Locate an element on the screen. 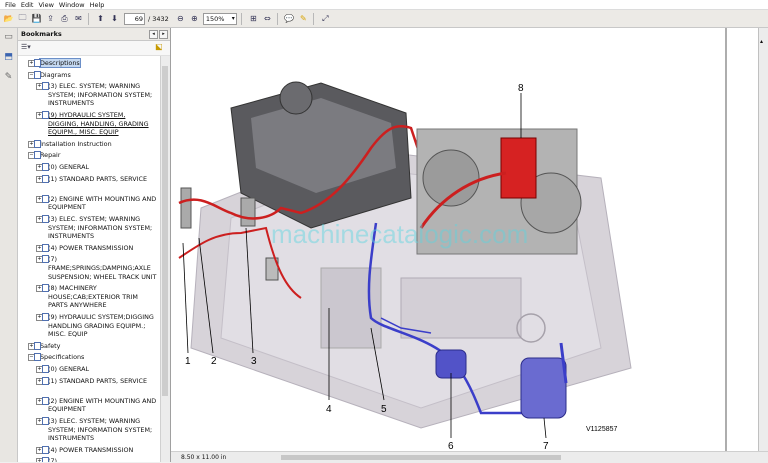  pages-icon: ▭ is located at coordinates (8, 37).